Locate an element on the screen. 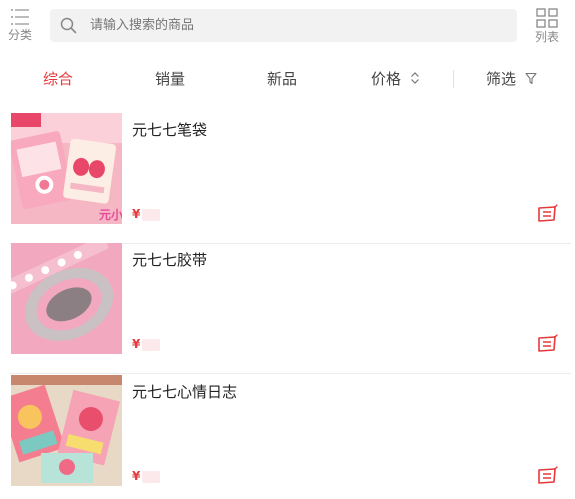  tab-divider is located at coordinates (453, 79).